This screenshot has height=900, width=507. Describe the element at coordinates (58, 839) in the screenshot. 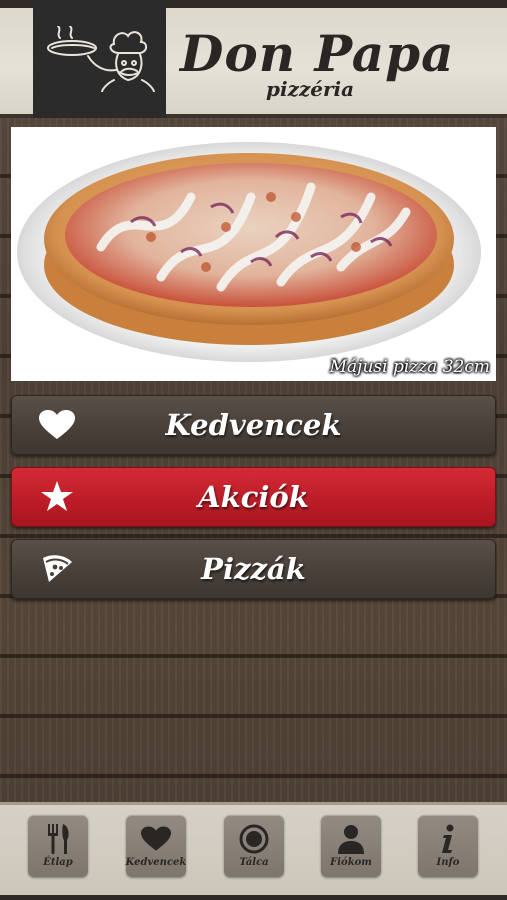

I see `fork-knife-icon` at that location.